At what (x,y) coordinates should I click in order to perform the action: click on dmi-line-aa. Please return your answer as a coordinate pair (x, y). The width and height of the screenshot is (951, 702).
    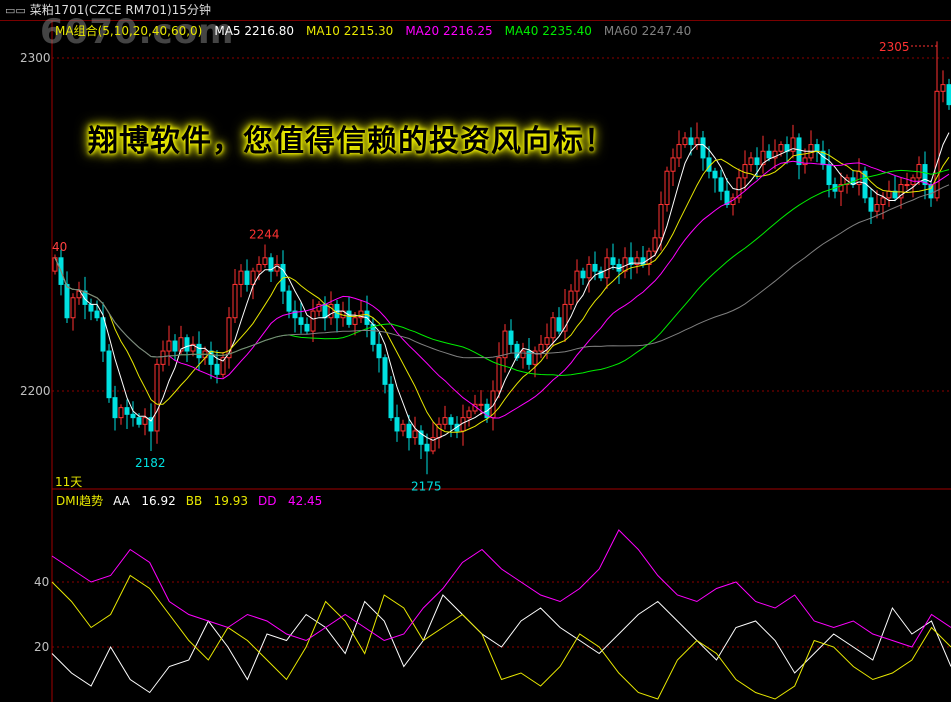
    Looking at the image, I should click on (501, 644).